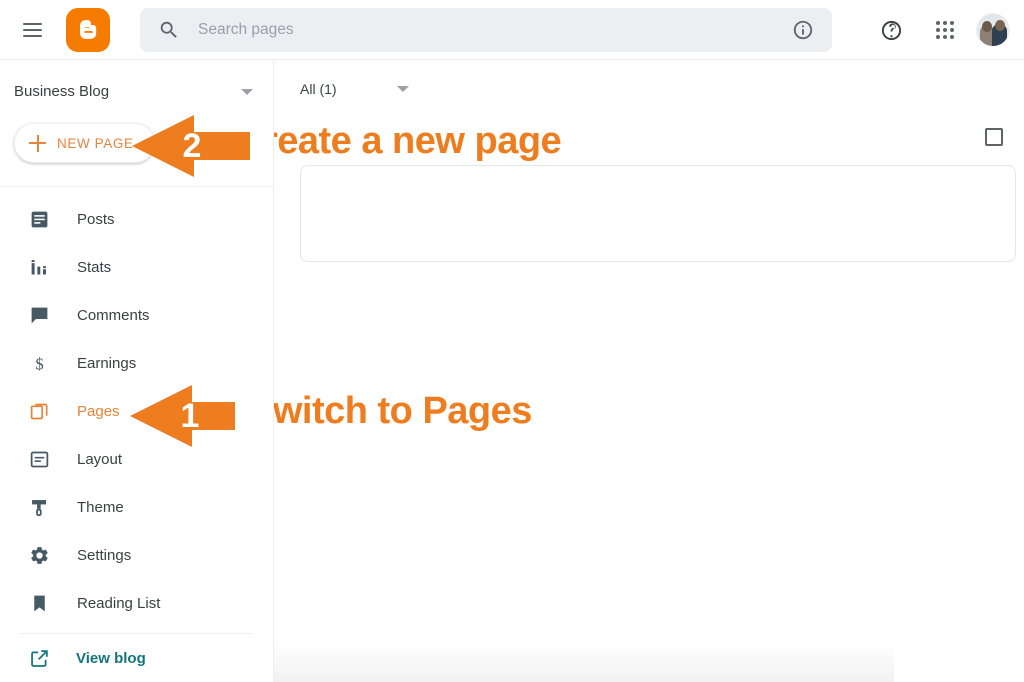 Image resolution: width=1024 pixels, height=682 pixels. I want to click on apps-grid-dots, so click(945, 30).